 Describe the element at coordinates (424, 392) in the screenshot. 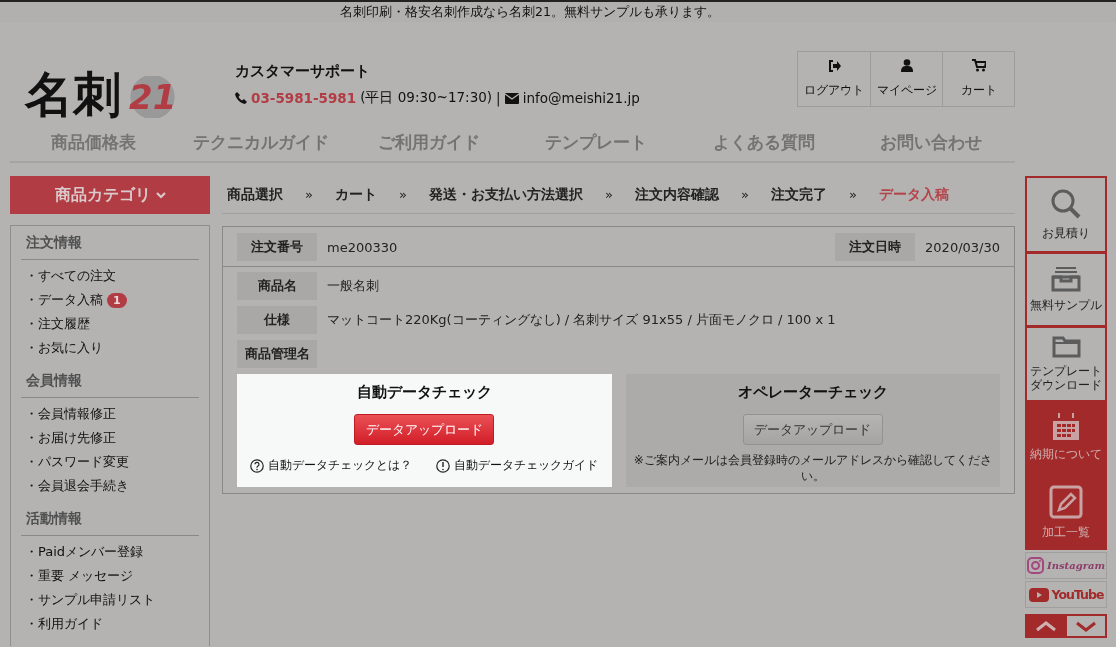

I see `card-title: 自動データチェック` at that location.